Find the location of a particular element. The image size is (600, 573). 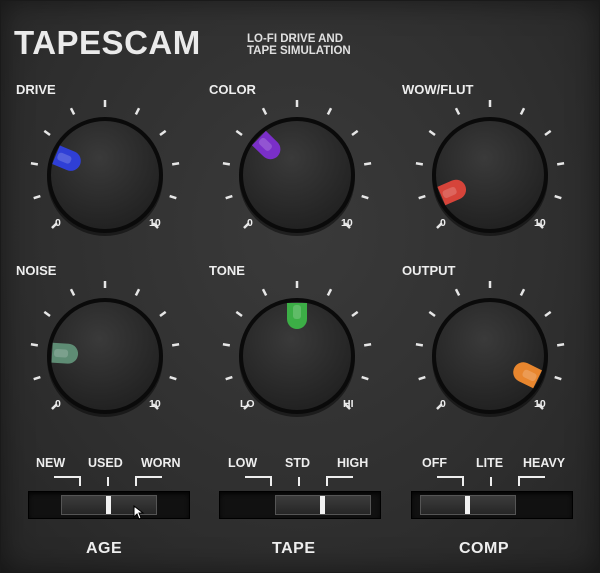

comp-switch-handle is located at coordinates (468, 505).